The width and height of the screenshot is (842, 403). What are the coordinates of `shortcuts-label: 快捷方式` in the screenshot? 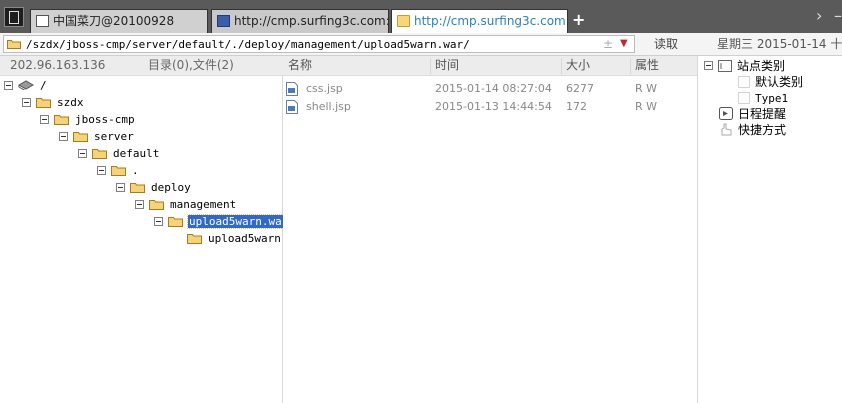 It's located at (762, 130).